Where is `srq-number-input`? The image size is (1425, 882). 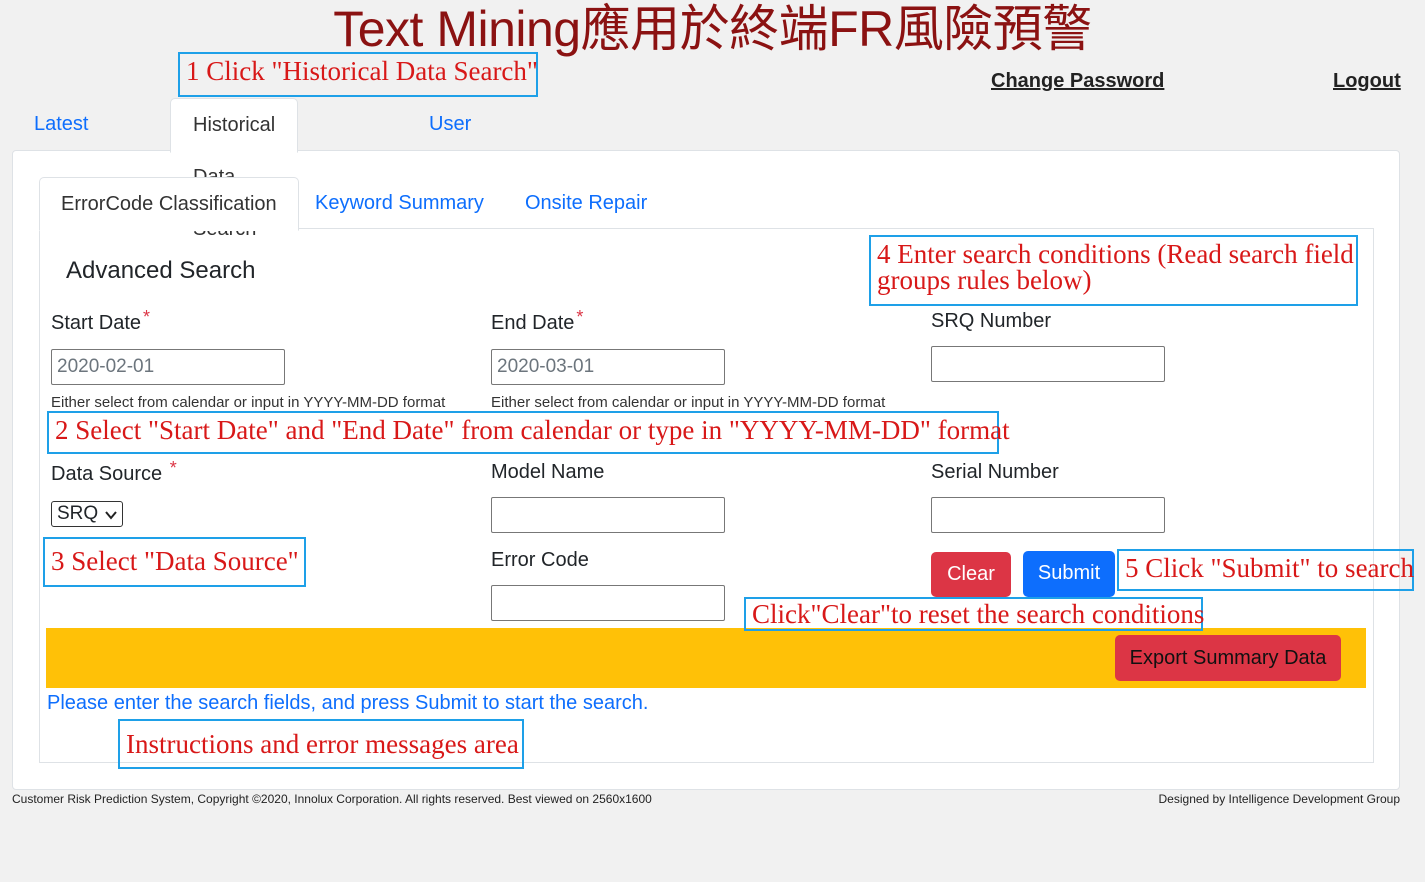 srq-number-input is located at coordinates (1048, 364).